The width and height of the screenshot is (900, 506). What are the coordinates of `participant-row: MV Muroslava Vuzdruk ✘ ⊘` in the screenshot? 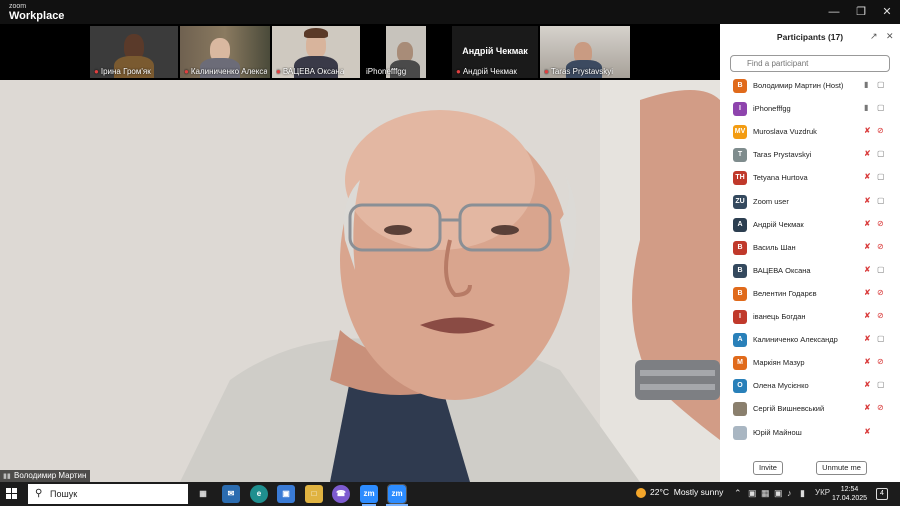 It's located at (810, 132).